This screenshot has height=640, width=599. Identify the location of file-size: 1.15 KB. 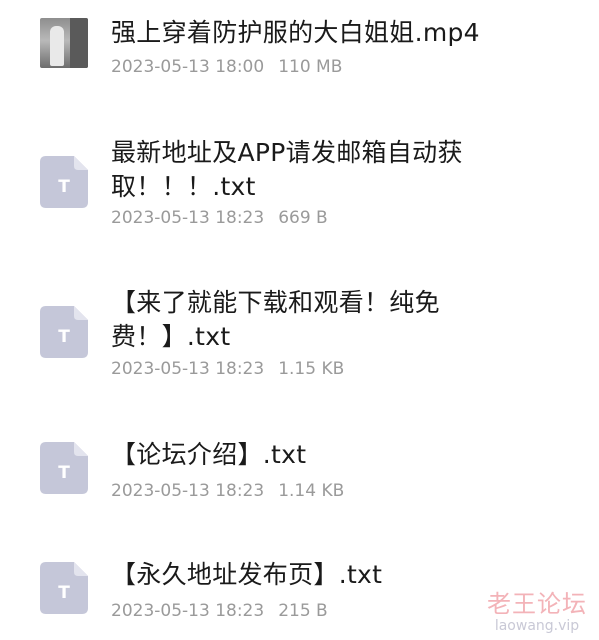
(311, 369).